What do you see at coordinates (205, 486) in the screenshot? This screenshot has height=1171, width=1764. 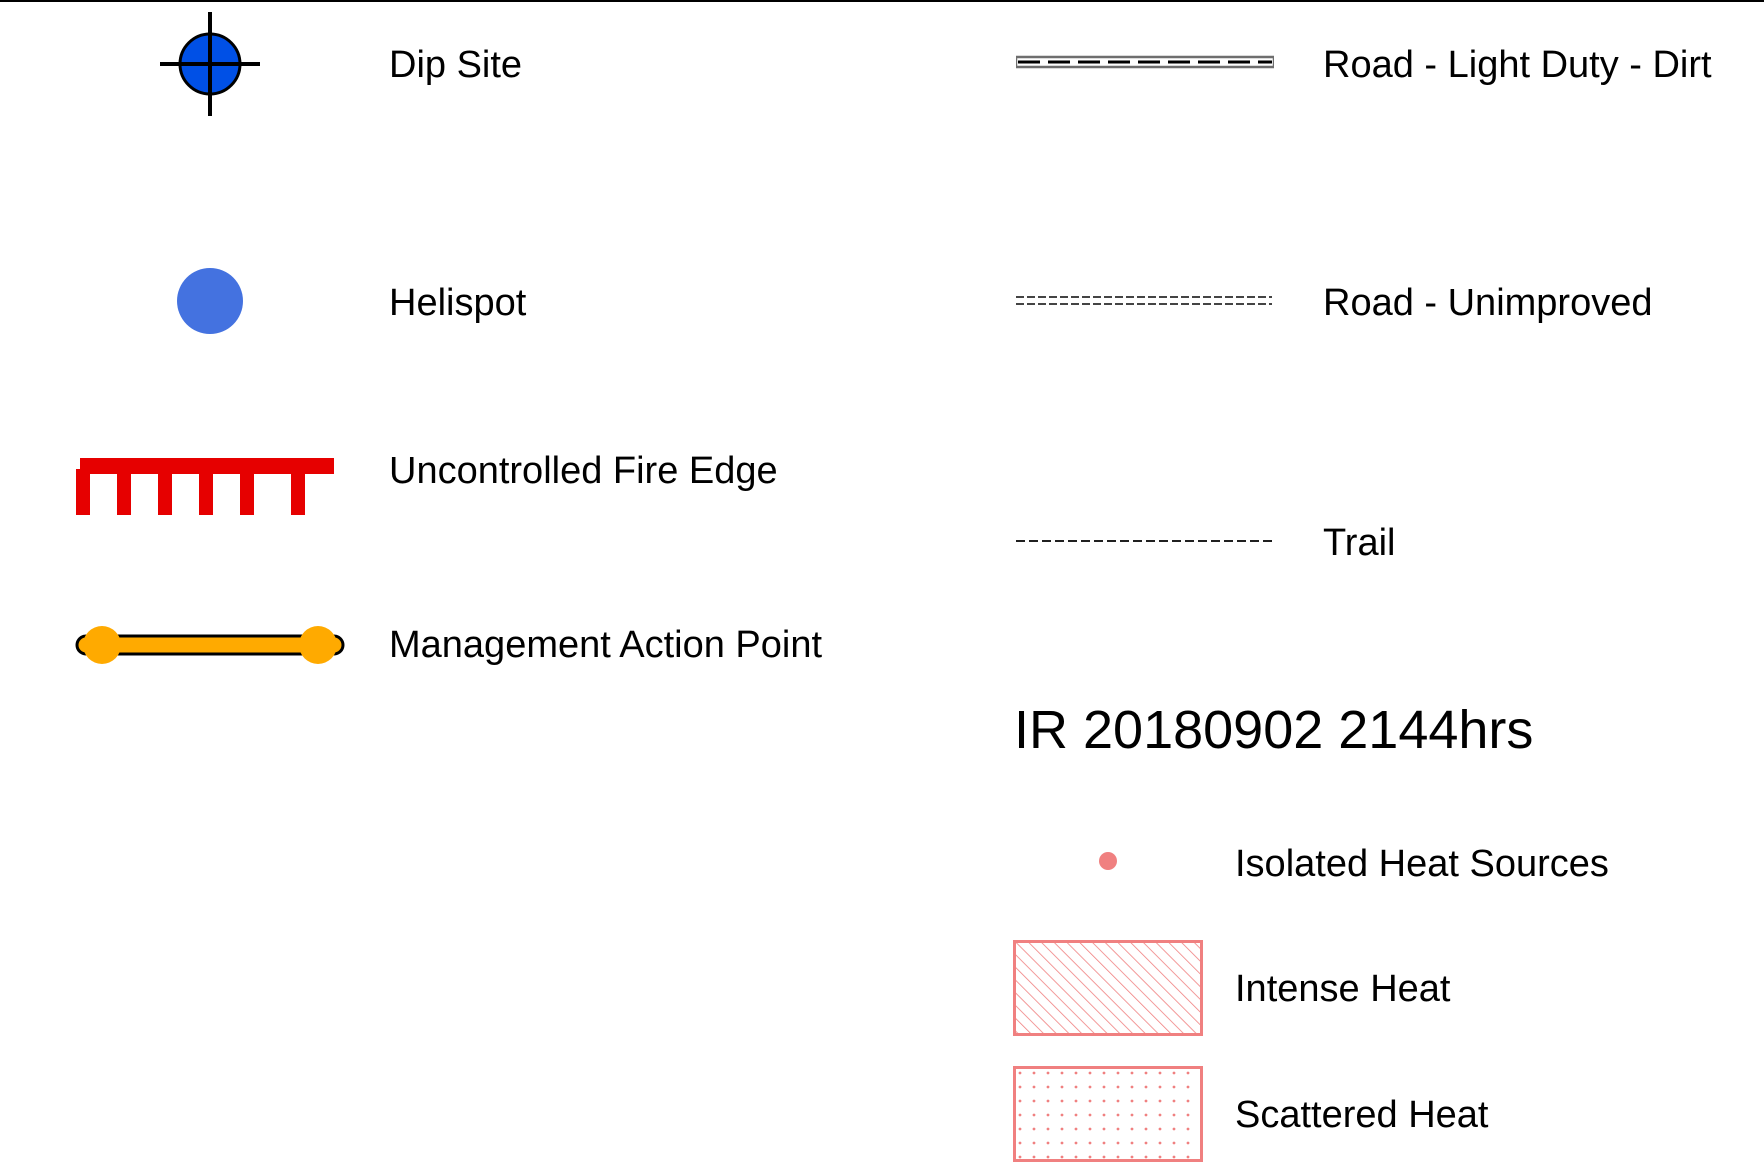 I see `uncontrolled-fire-edge-line` at bounding box center [205, 486].